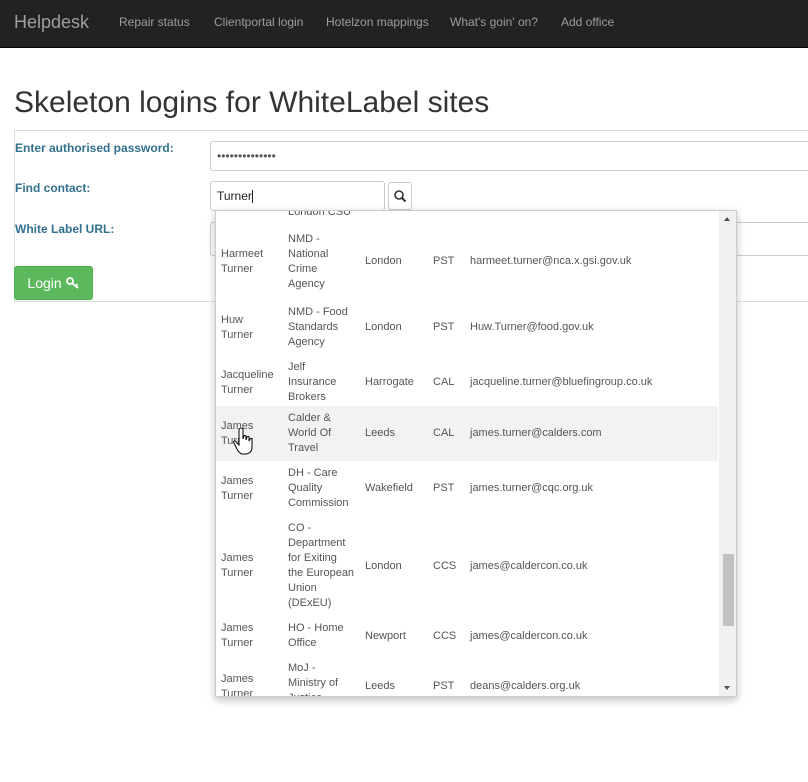  What do you see at coordinates (313, 679) in the screenshot?
I see `contact-company: MoJ -Ministry ofJustice` at bounding box center [313, 679].